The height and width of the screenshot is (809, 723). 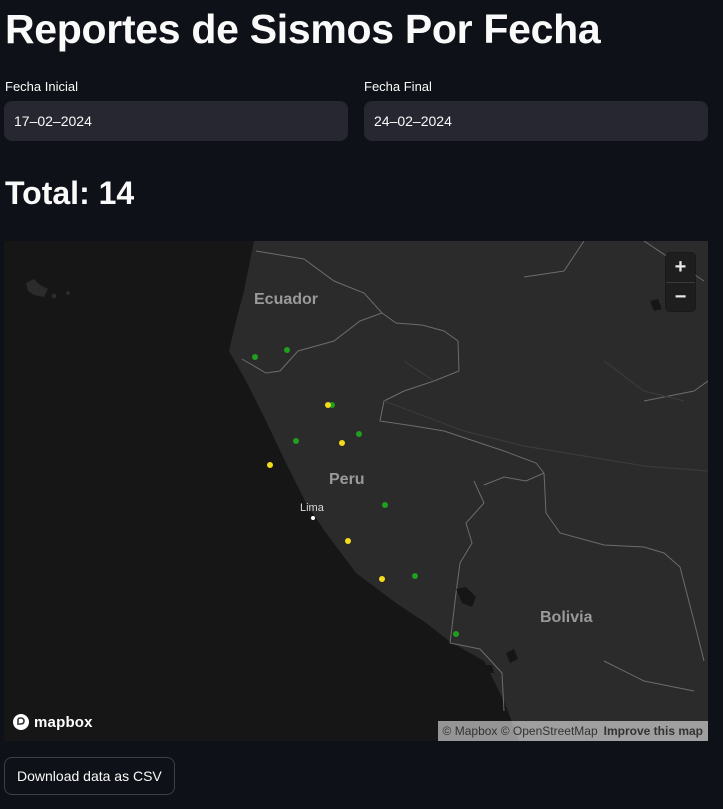 What do you see at coordinates (398, 86) in the screenshot?
I see `end-date-label: Fecha Final` at bounding box center [398, 86].